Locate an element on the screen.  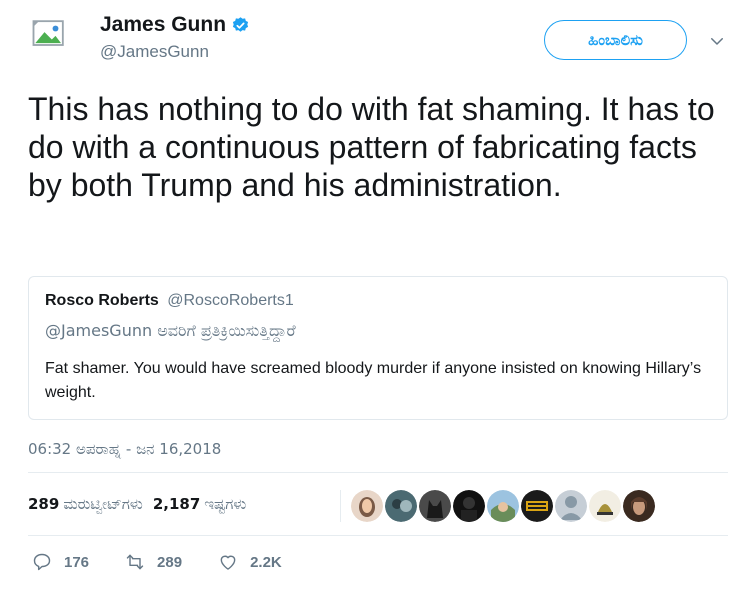
tweet-actions: 176 289 2.2K is located at coordinates (175, 562).